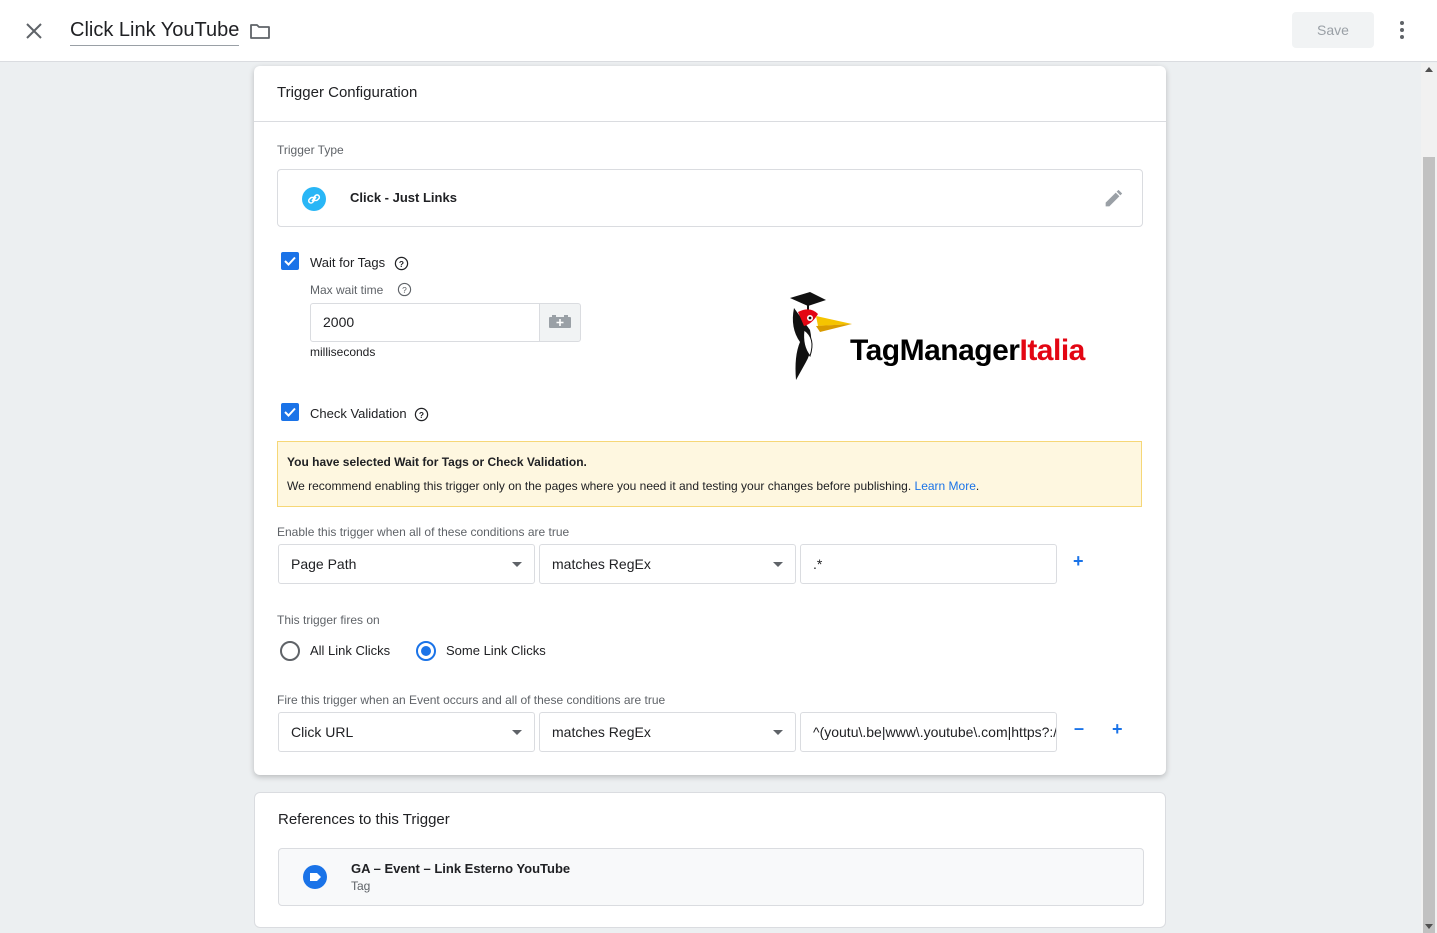 The height and width of the screenshot is (933, 1437). Describe the element at coordinates (945, 486) in the screenshot. I see `learn-more-link: Learn More` at that location.